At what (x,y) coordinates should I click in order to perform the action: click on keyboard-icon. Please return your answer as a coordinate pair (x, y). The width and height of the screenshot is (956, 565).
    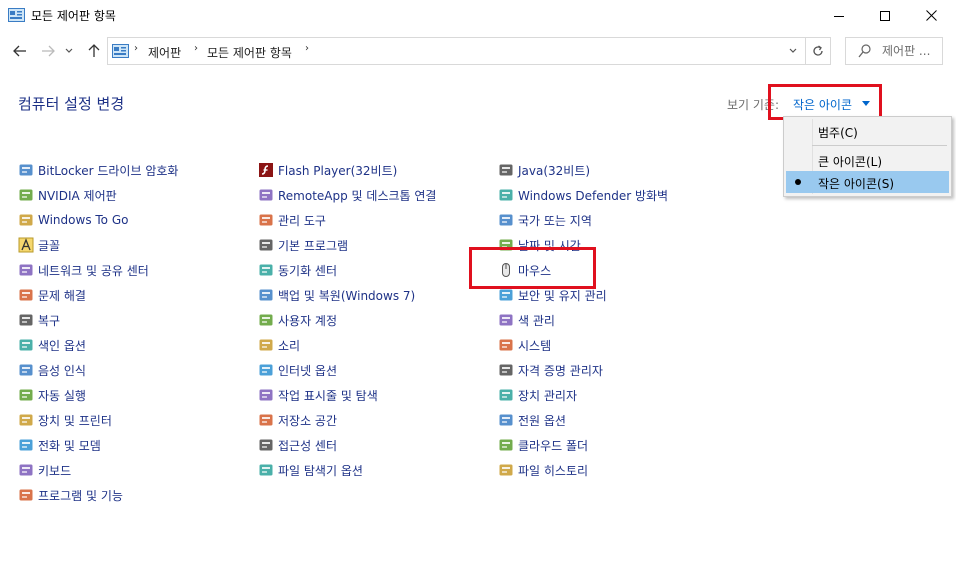
    Looking at the image, I should click on (26, 470).